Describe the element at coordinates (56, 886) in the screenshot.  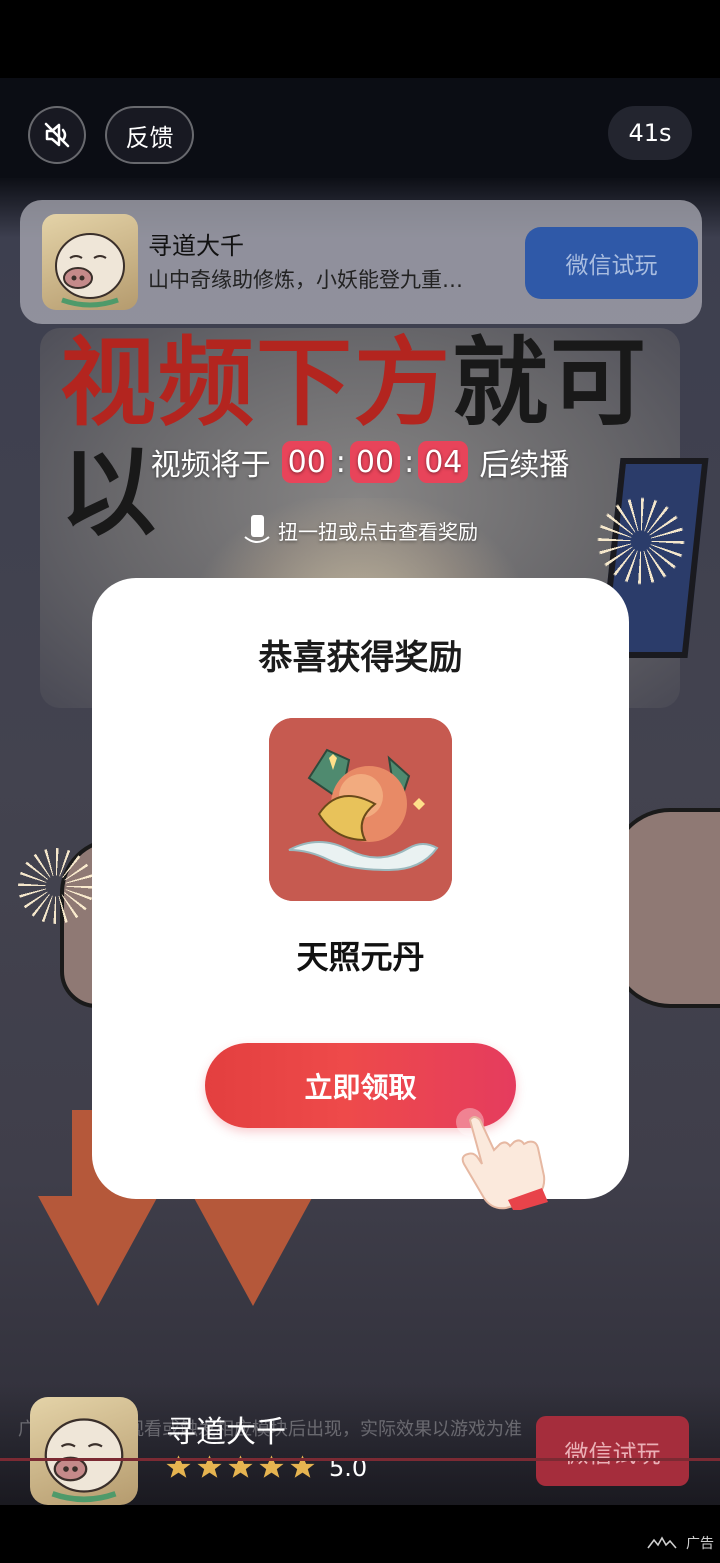
I see `firework-icon` at that location.